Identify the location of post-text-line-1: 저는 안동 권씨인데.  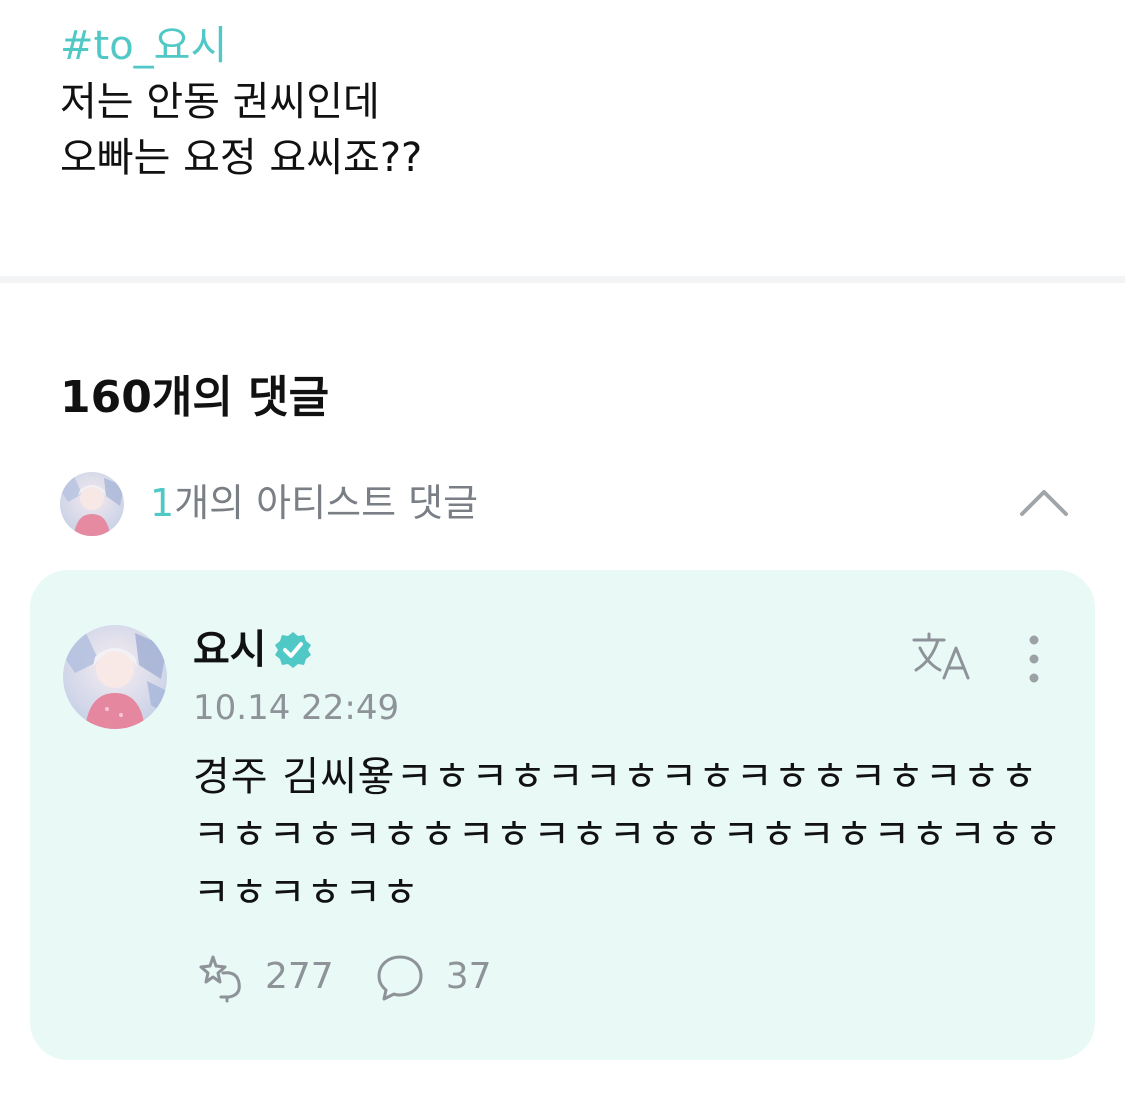
(220, 102).